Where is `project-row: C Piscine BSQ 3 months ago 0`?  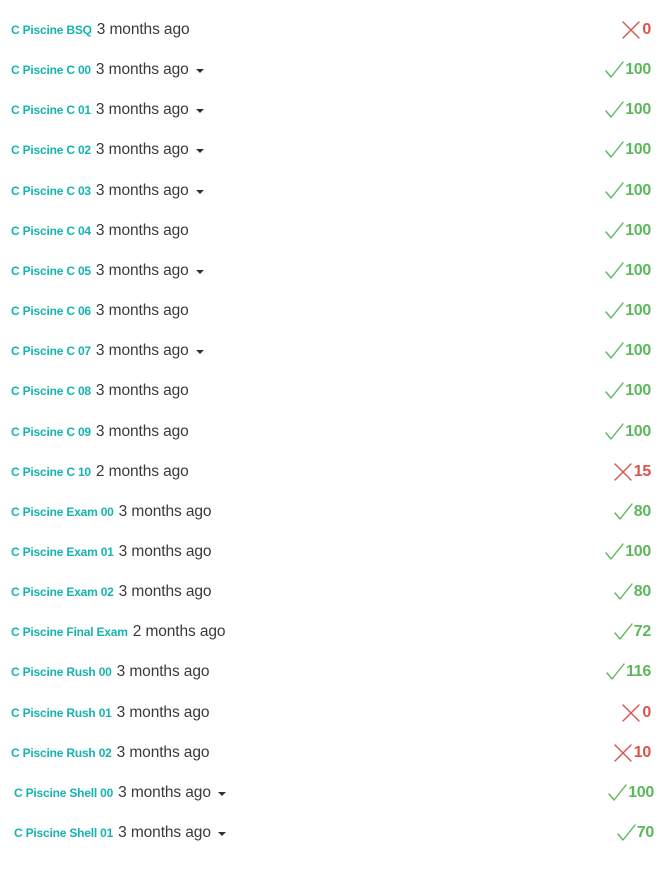 project-row: C Piscine BSQ 3 months ago 0 is located at coordinates (335, 30).